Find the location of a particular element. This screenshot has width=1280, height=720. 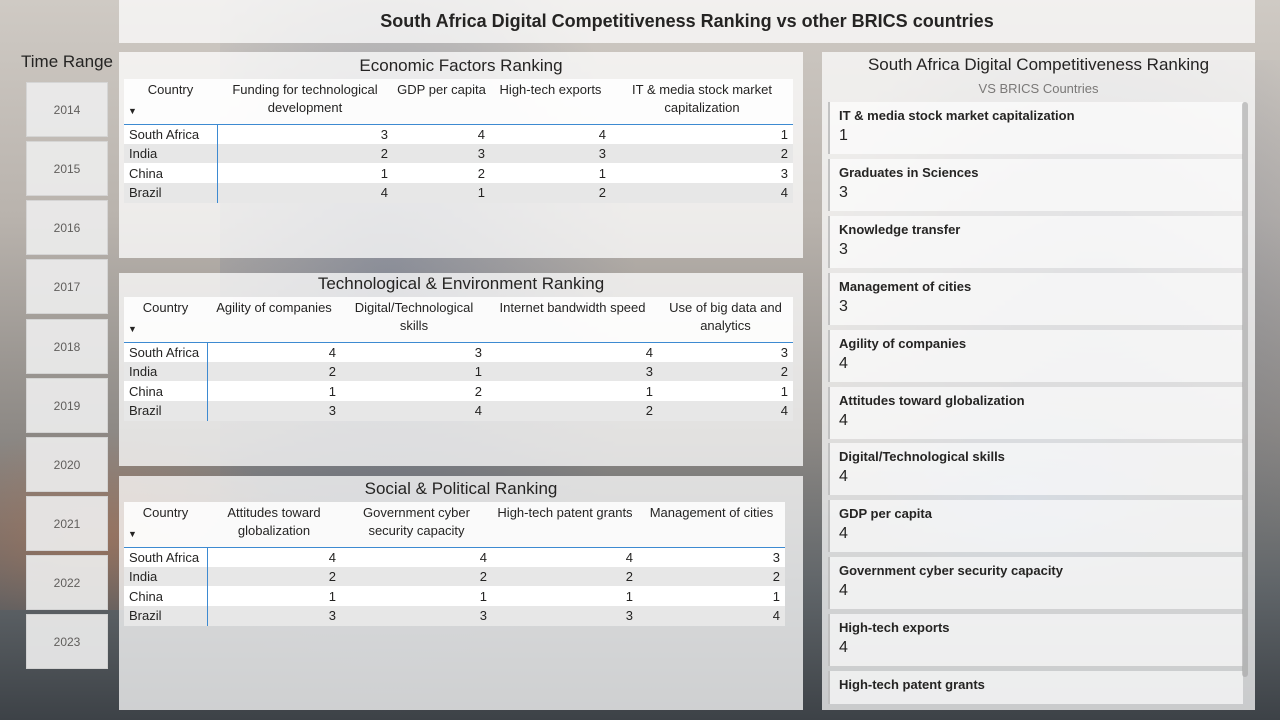

ranking-card: GDP per capita 4 is located at coordinates (1035, 526).